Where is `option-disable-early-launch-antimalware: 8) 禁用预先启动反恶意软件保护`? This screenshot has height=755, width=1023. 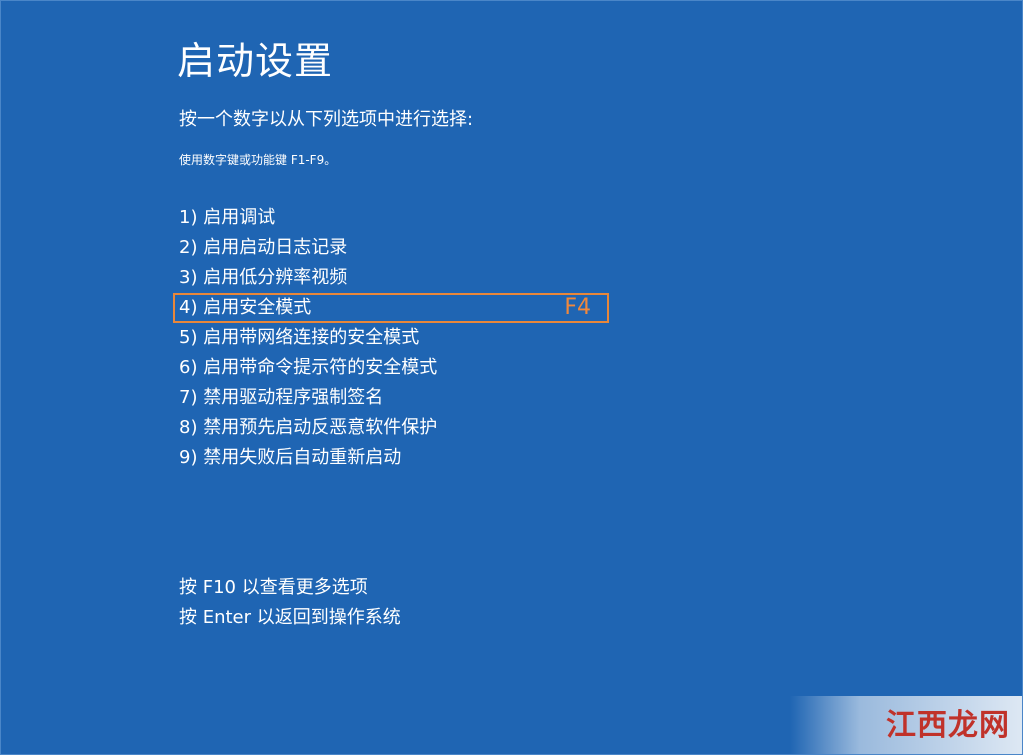
option-disable-early-launch-antimalware: 8) 禁用预先启动反恶意软件保护 is located at coordinates (393, 428).